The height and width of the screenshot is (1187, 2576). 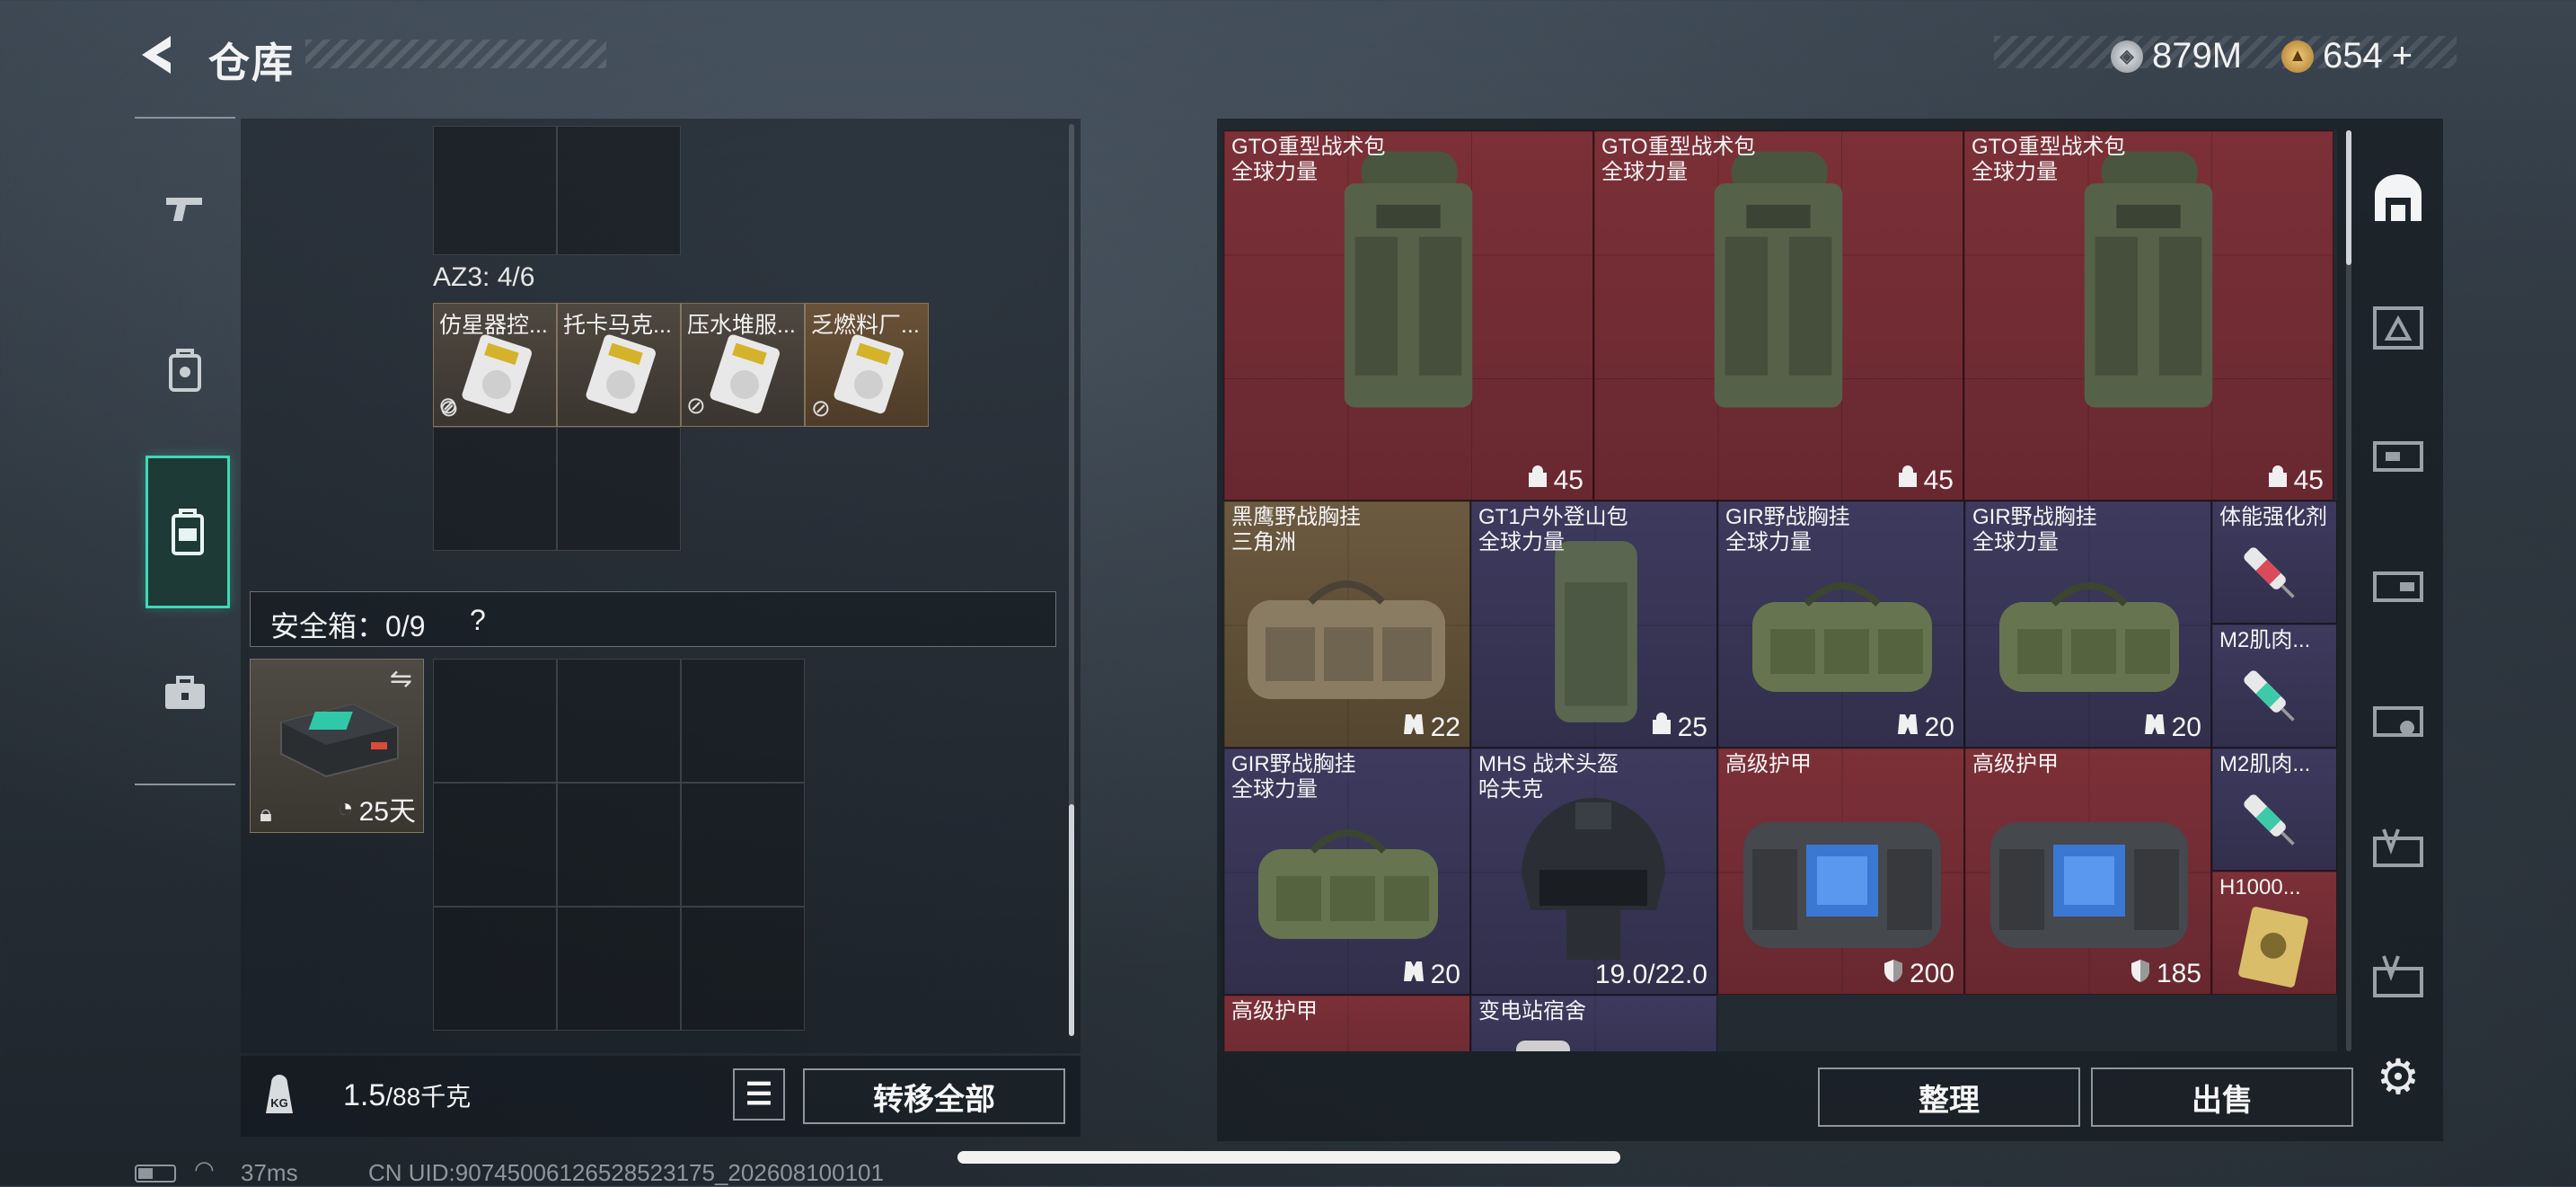 I want to click on category-nav, so click(x=185, y=451).